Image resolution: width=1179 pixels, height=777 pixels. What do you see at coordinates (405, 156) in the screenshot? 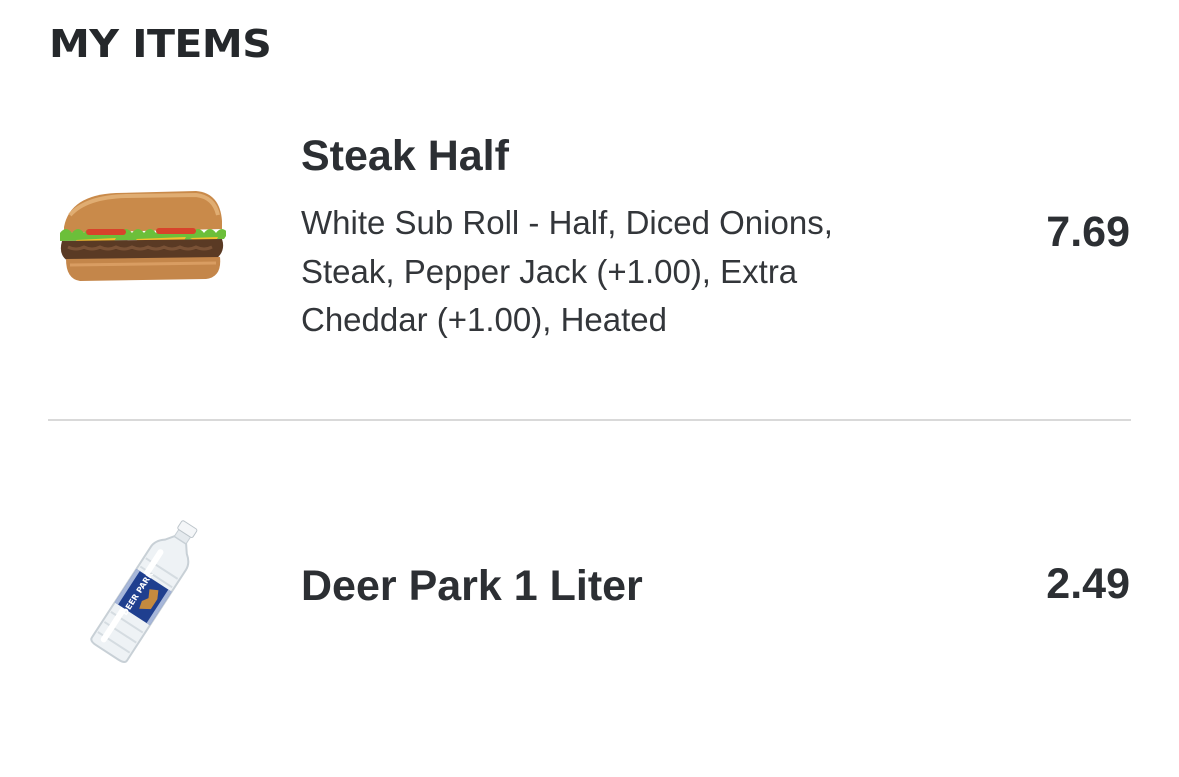
I see `item-name: Steak Half` at bounding box center [405, 156].